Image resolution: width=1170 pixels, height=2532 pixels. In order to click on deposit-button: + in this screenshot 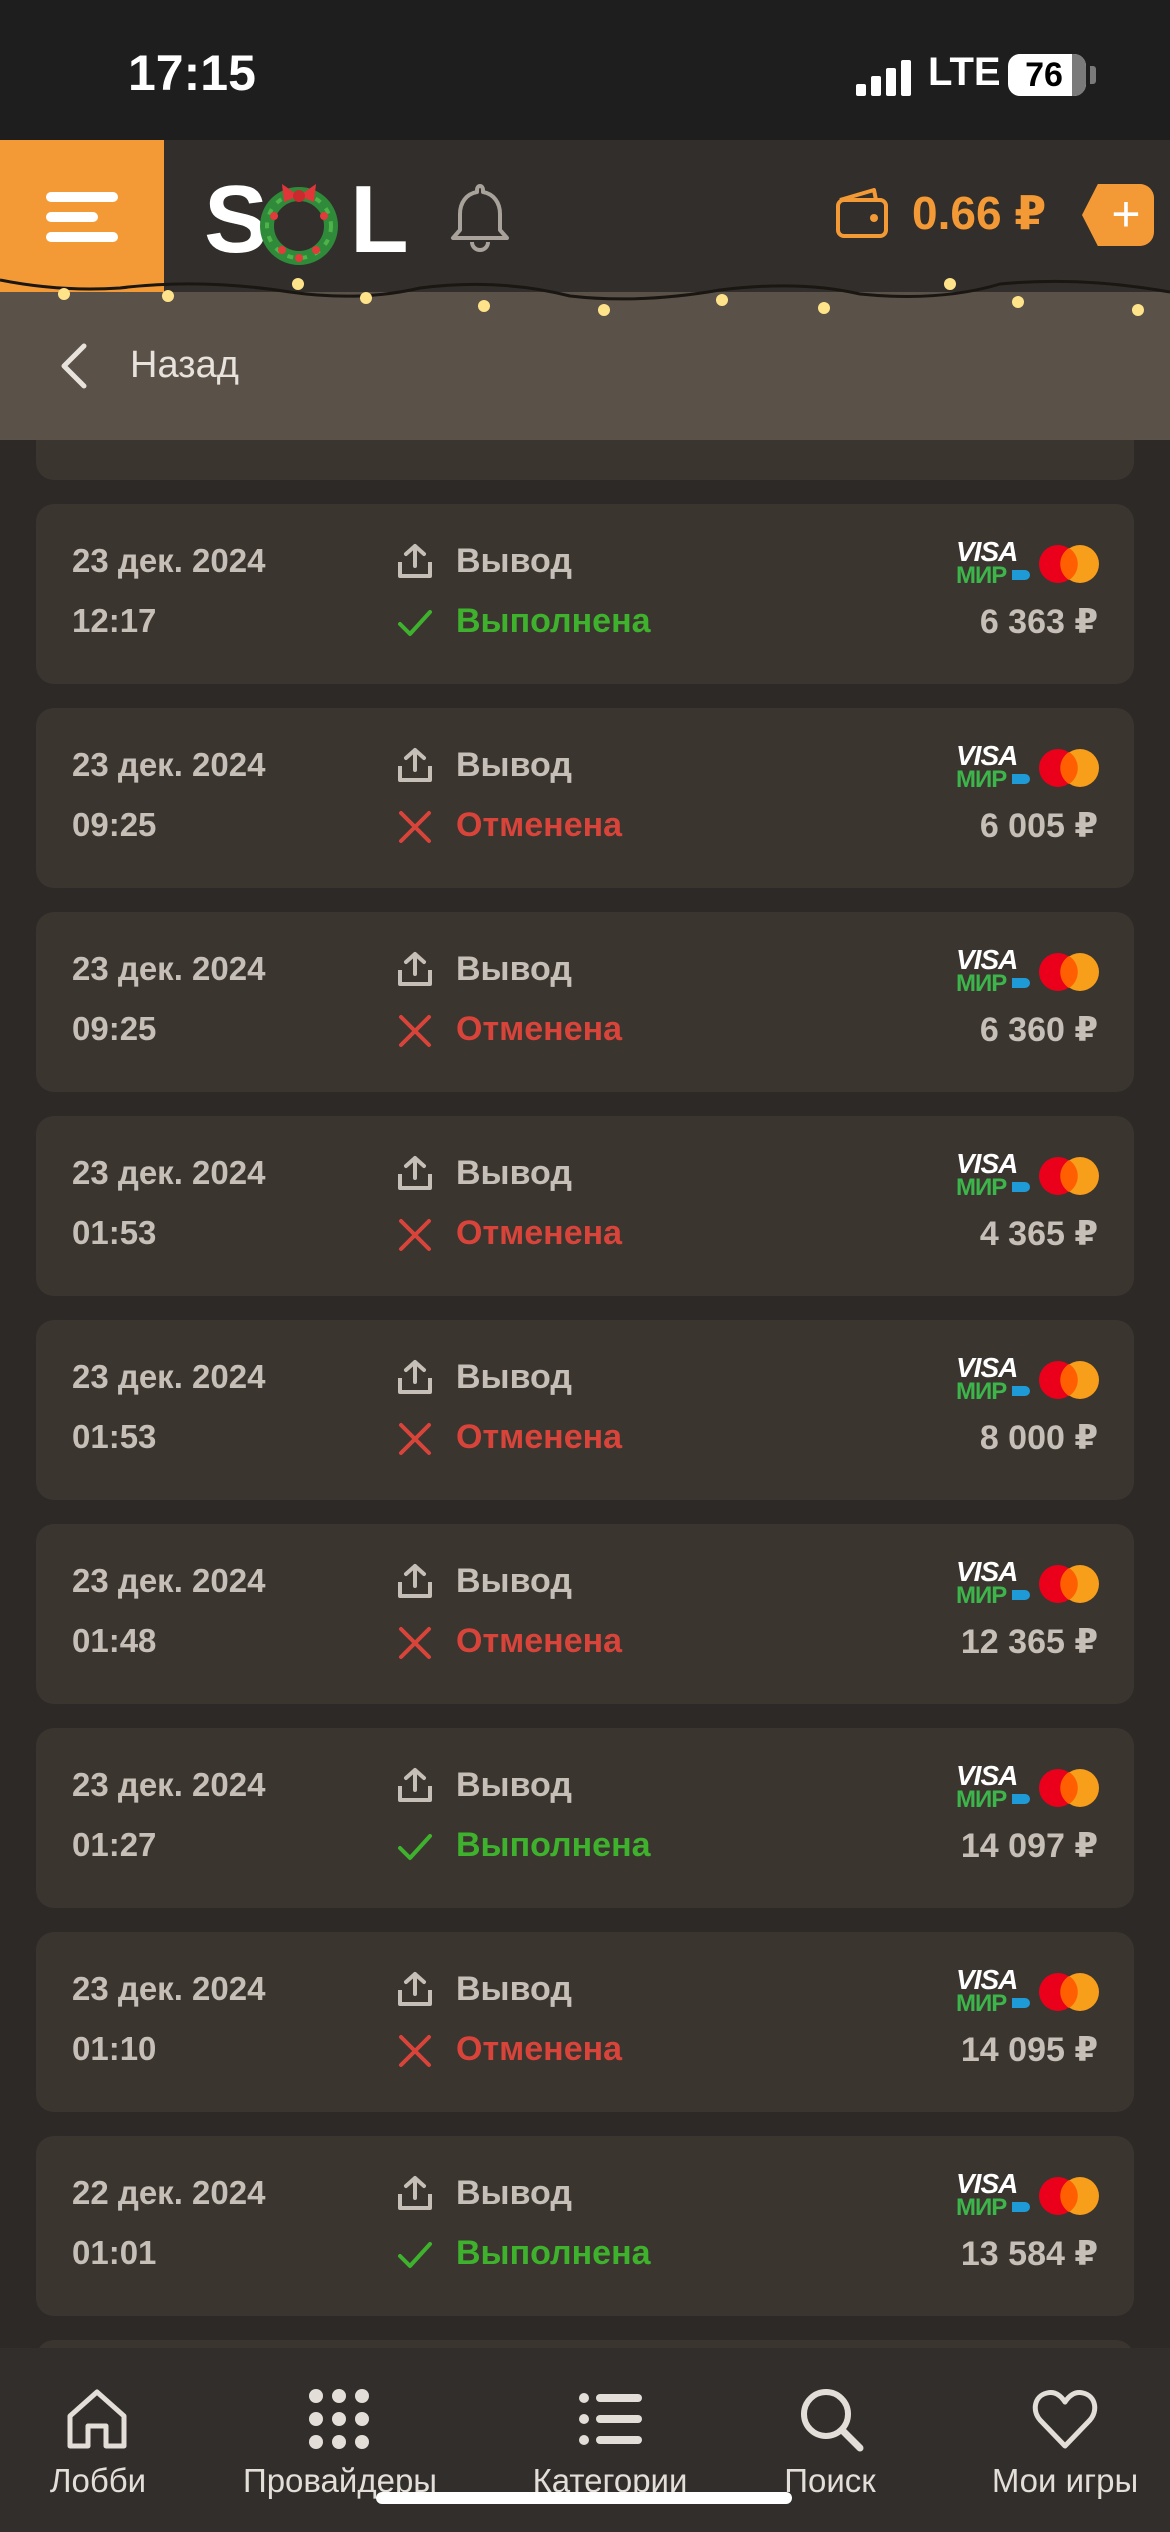, I will do `click(1118, 215)`.